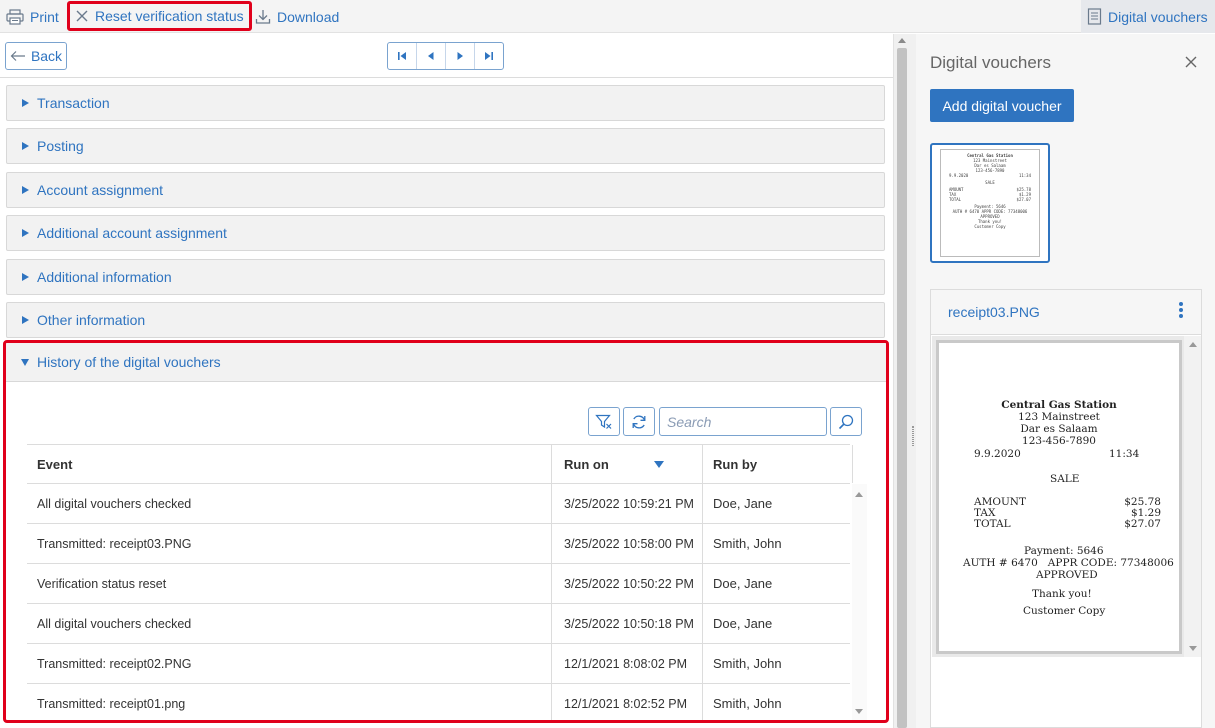 This screenshot has height=728, width=1215. Describe the element at coordinates (297, 16) in the screenshot. I see `download-button: Download` at that location.